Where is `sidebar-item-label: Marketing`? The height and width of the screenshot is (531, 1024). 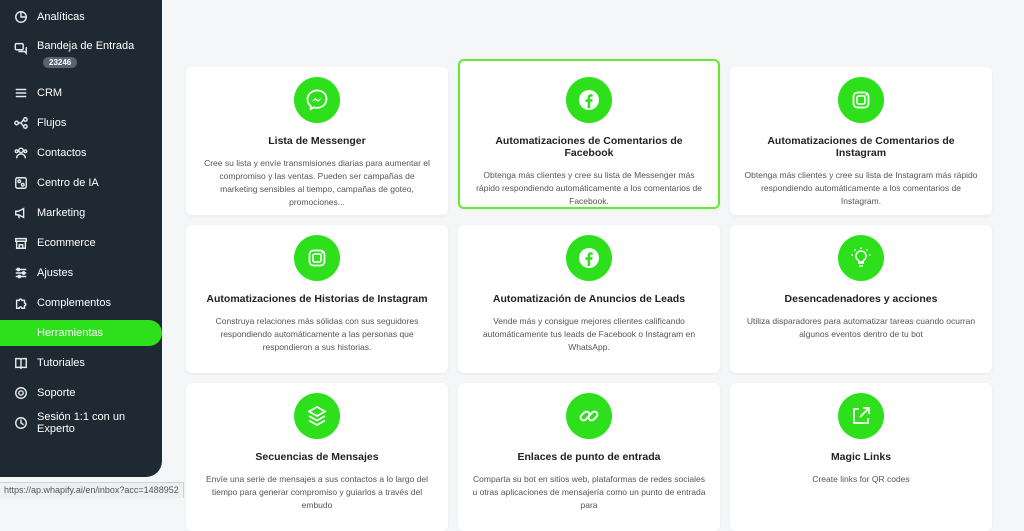
sidebar-item-label: Marketing is located at coordinates (61, 213).